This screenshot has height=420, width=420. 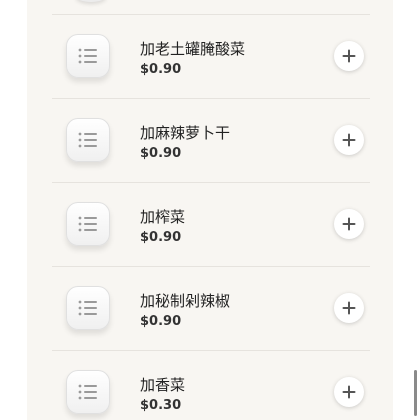 I want to click on item-price: $0.30, so click(x=161, y=405).